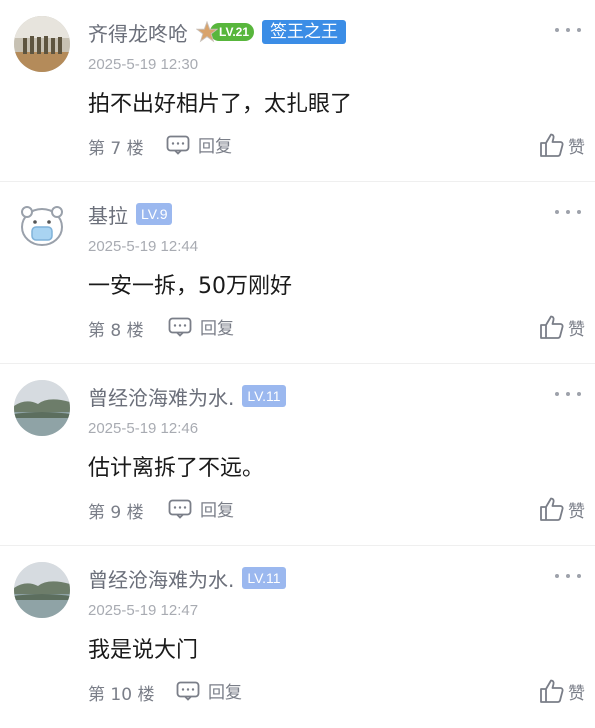  I want to click on floor-number: 第 7 楼, so click(116, 149).